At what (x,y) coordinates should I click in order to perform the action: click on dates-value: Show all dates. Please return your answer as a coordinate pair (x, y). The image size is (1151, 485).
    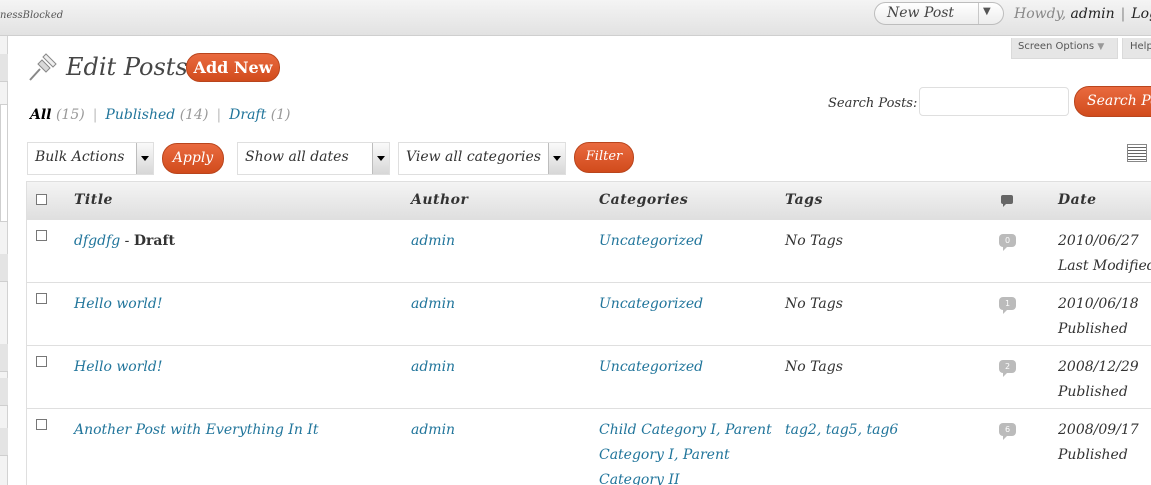
    Looking at the image, I should click on (297, 157).